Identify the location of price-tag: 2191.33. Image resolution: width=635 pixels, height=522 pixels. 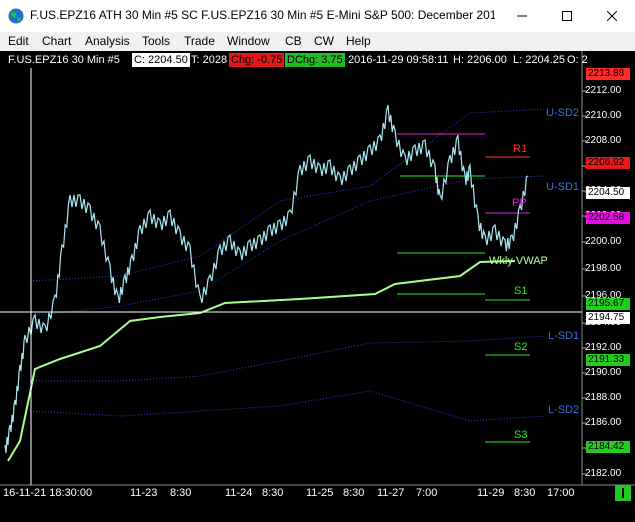
(608, 360).